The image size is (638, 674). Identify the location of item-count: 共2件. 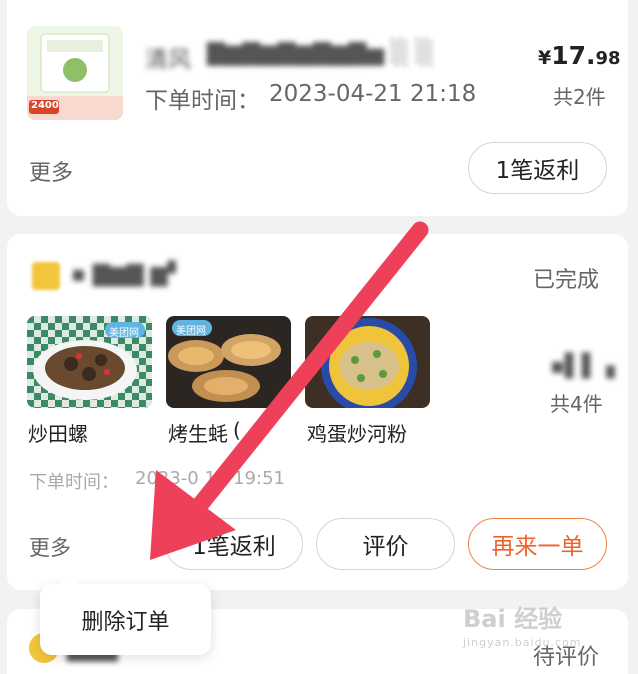
(579, 97).